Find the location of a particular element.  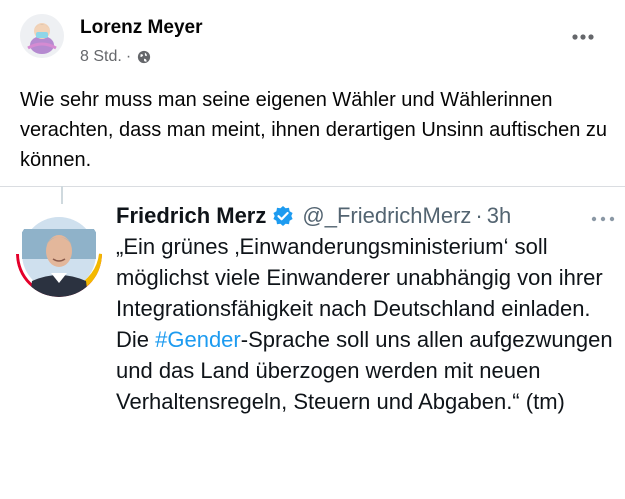

tweet-options-button is located at coordinates (603, 219).